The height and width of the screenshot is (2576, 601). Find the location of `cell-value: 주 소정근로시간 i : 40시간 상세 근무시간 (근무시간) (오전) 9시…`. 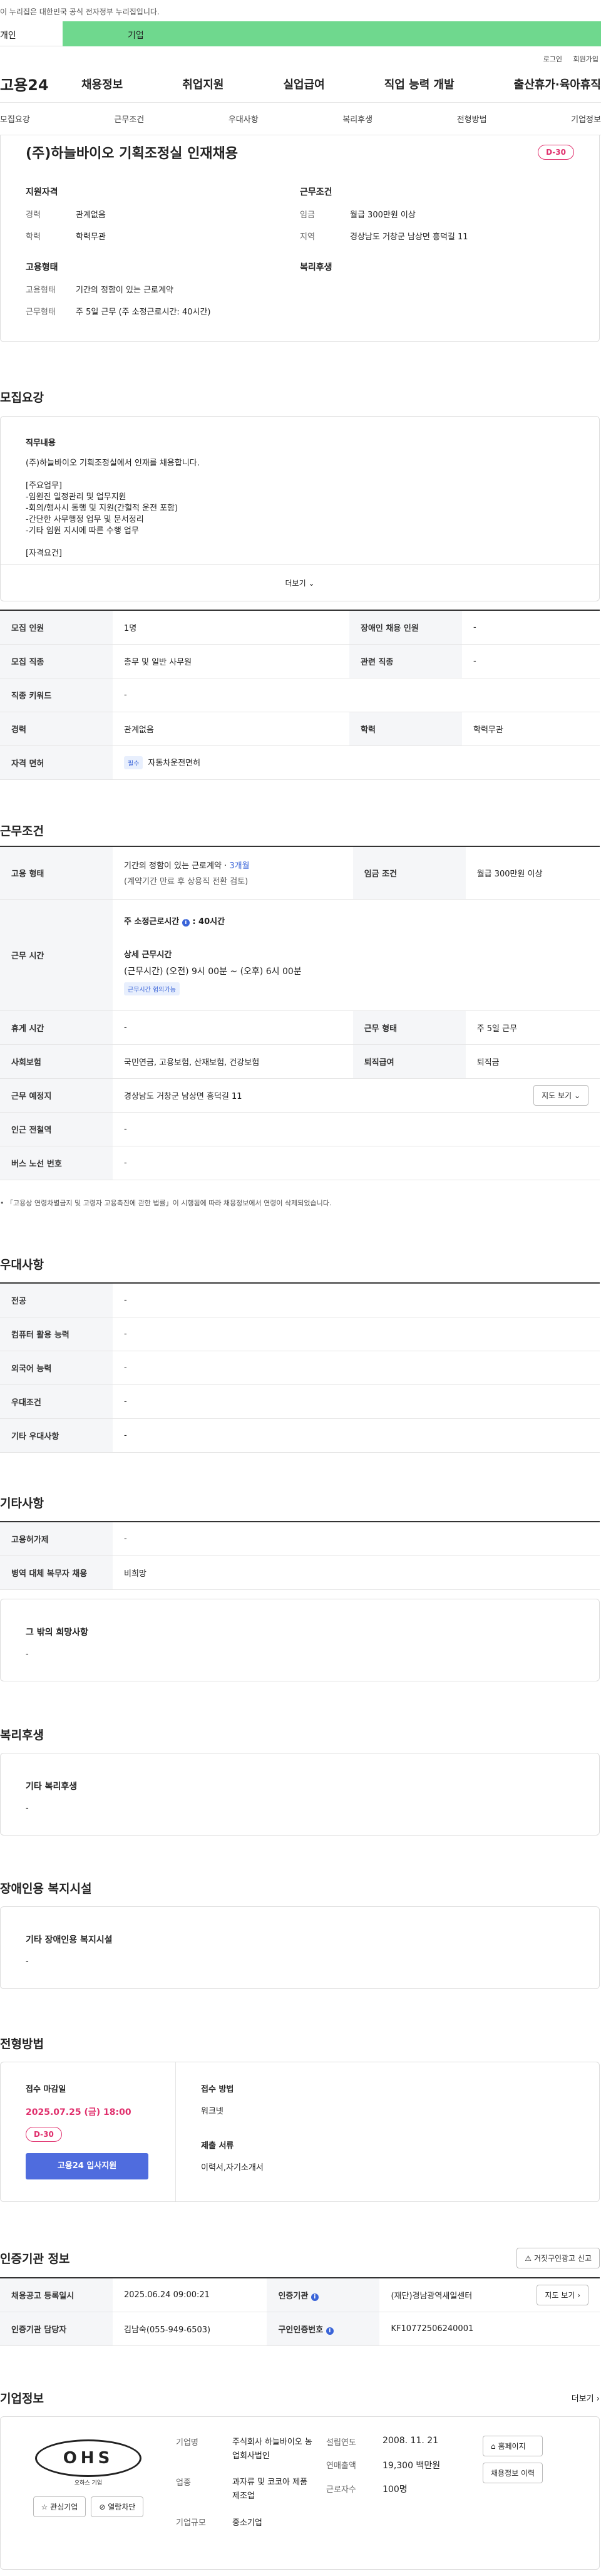

cell-value: 주 소정근로시간 i : 40시간 상세 근무시간 (근무시간) (오전) 9시… is located at coordinates (356, 955).